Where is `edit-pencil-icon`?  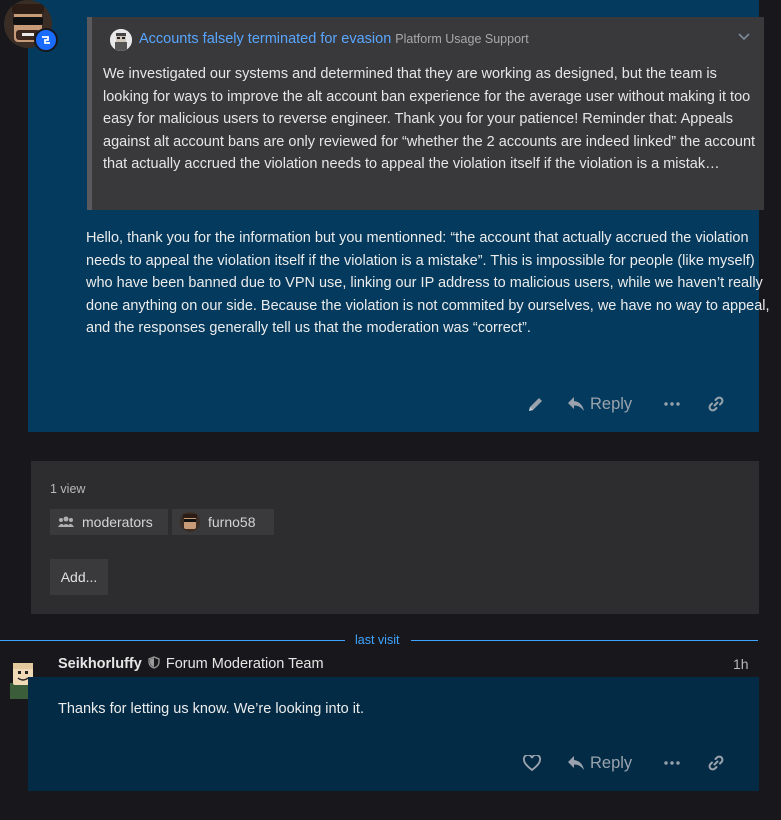
edit-pencil-icon is located at coordinates (536, 404).